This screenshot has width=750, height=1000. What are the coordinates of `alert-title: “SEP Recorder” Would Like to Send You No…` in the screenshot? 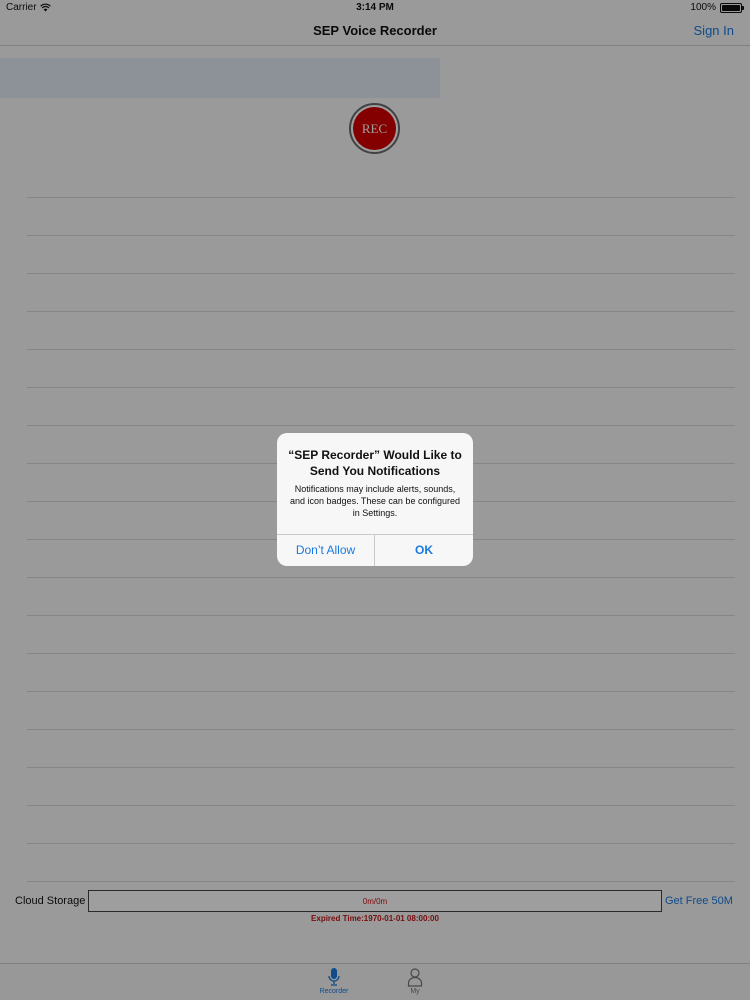 It's located at (375, 463).